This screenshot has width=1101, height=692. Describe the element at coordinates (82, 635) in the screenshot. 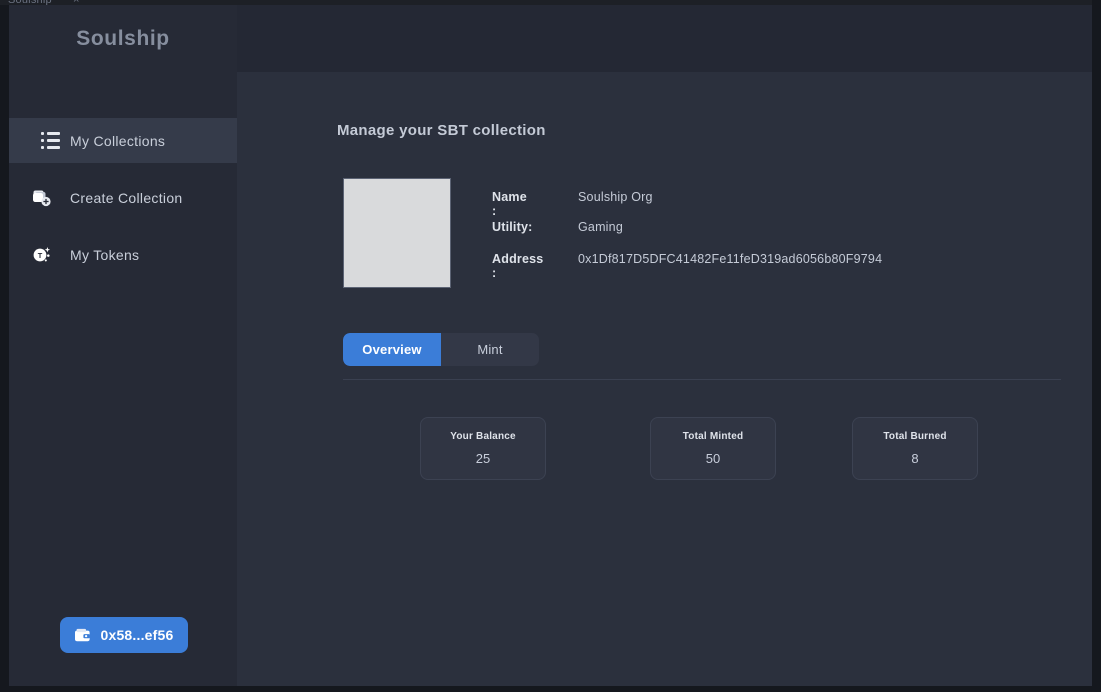

I see `wallet-icon` at that location.